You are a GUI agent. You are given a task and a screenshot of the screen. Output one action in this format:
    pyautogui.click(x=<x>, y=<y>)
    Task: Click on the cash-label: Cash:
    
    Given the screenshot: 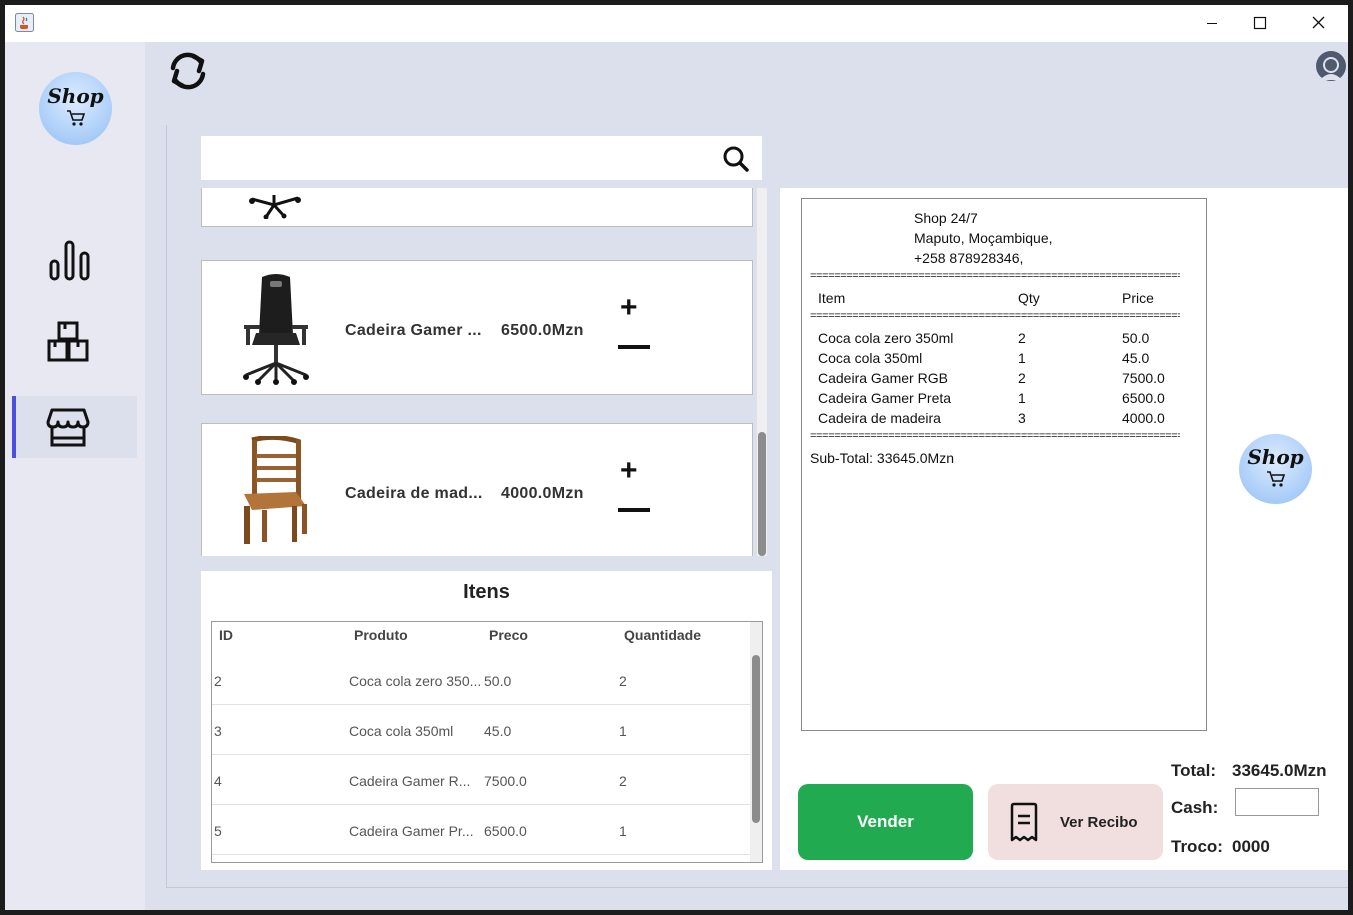 What is the action you would take?
    pyautogui.click(x=1195, y=807)
    